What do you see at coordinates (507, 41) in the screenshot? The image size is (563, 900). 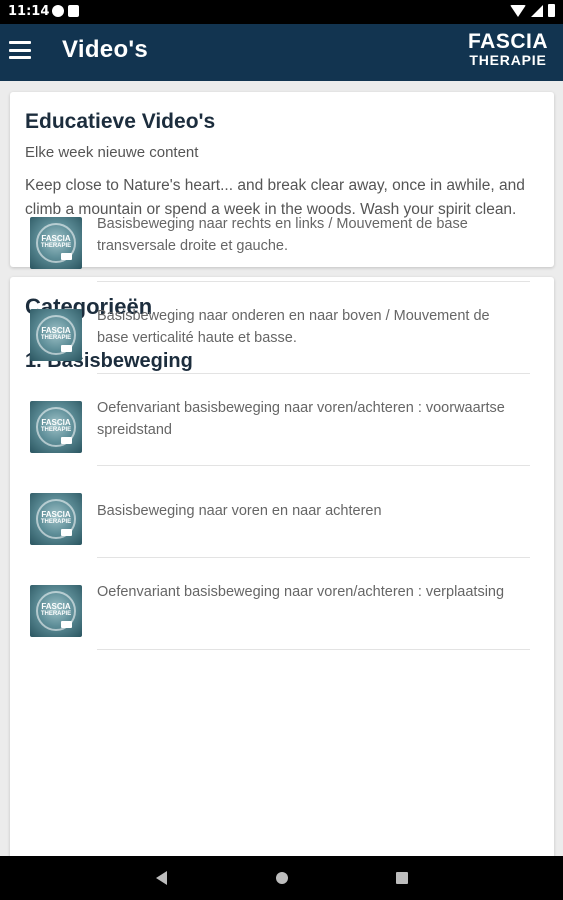 I see `brand-logo-line1: FASCIA` at bounding box center [507, 41].